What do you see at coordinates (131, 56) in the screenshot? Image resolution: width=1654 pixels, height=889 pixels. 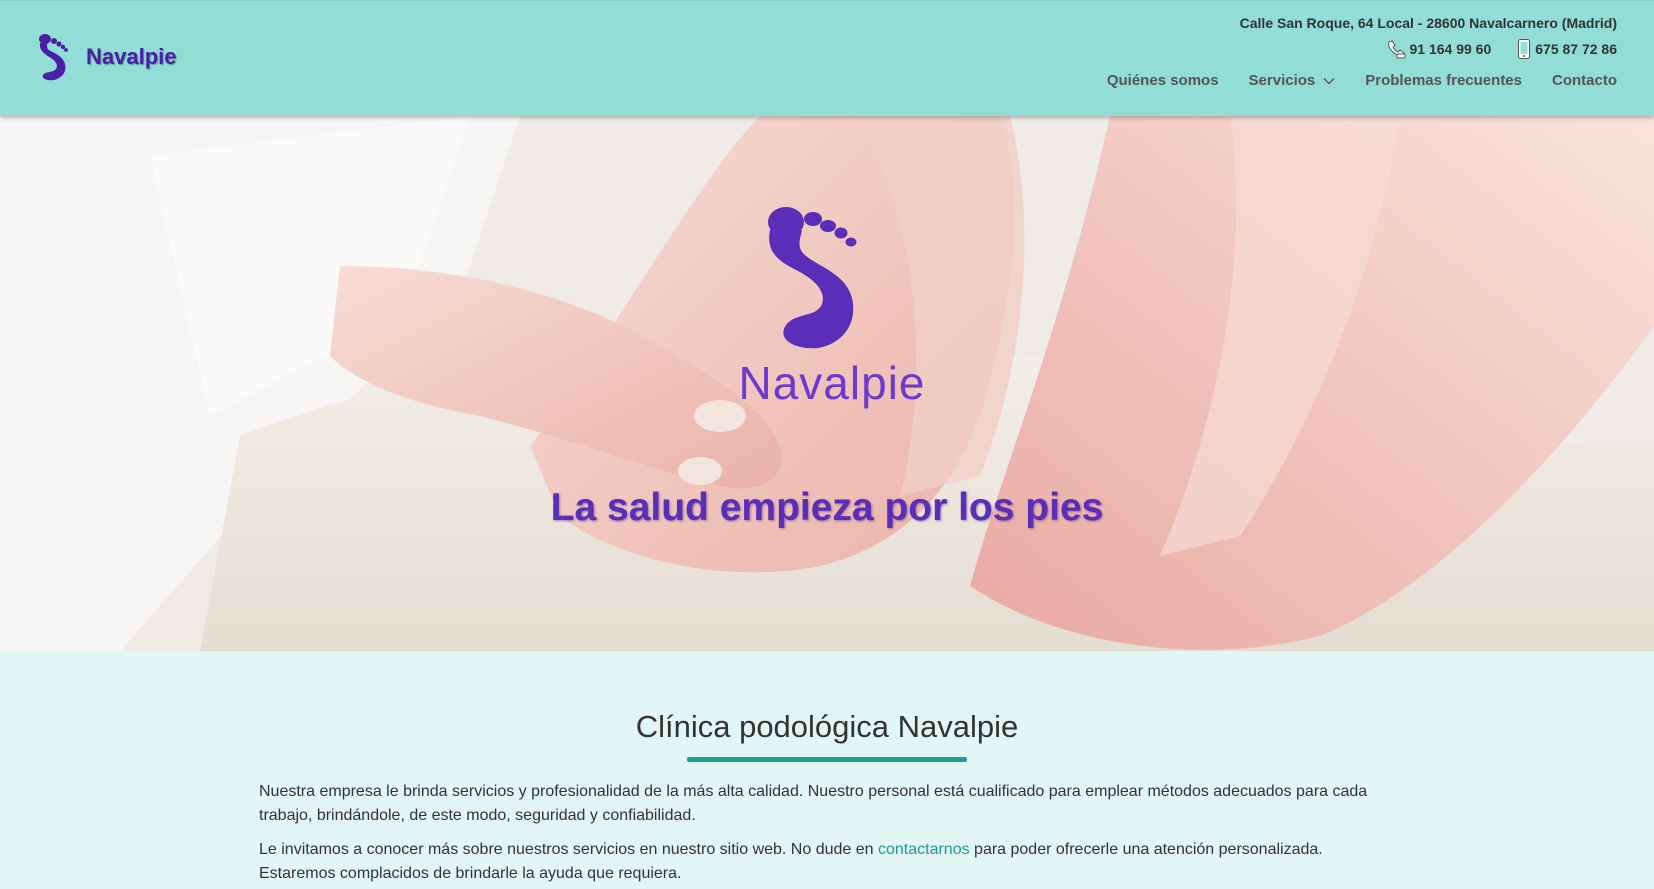 I see `brand-name: Navalpie` at bounding box center [131, 56].